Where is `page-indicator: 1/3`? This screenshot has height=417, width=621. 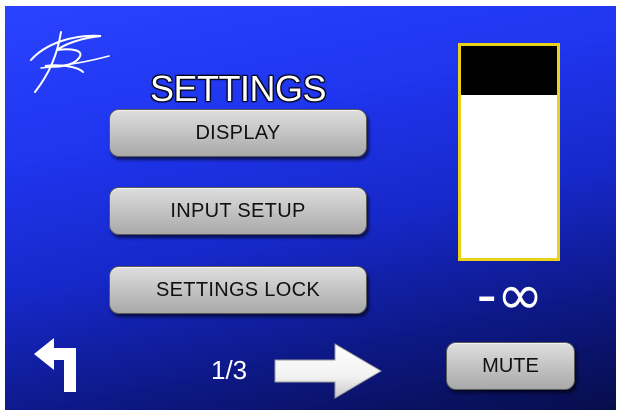 page-indicator: 1/3 is located at coordinates (229, 370).